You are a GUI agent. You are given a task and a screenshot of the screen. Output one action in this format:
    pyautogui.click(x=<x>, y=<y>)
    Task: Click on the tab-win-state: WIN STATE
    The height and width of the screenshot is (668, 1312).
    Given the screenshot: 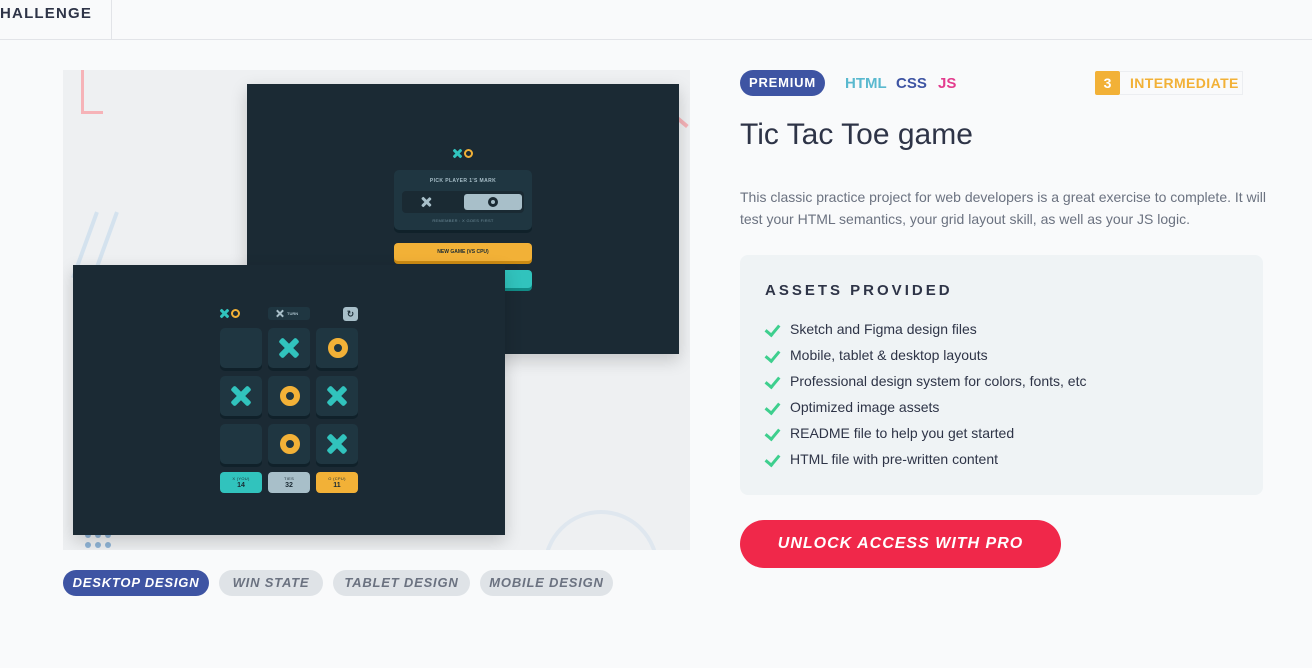 What is the action you would take?
    pyautogui.click(x=271, y=583)
    